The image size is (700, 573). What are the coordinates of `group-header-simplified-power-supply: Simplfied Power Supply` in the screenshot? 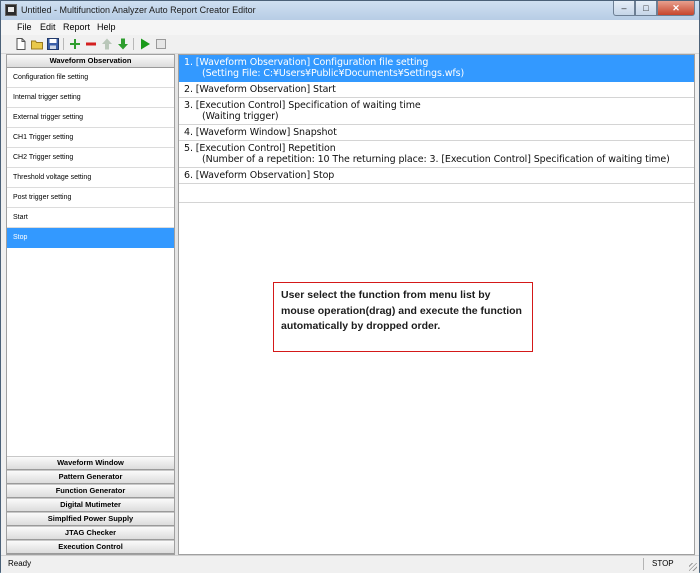 It's located at (90, 519).